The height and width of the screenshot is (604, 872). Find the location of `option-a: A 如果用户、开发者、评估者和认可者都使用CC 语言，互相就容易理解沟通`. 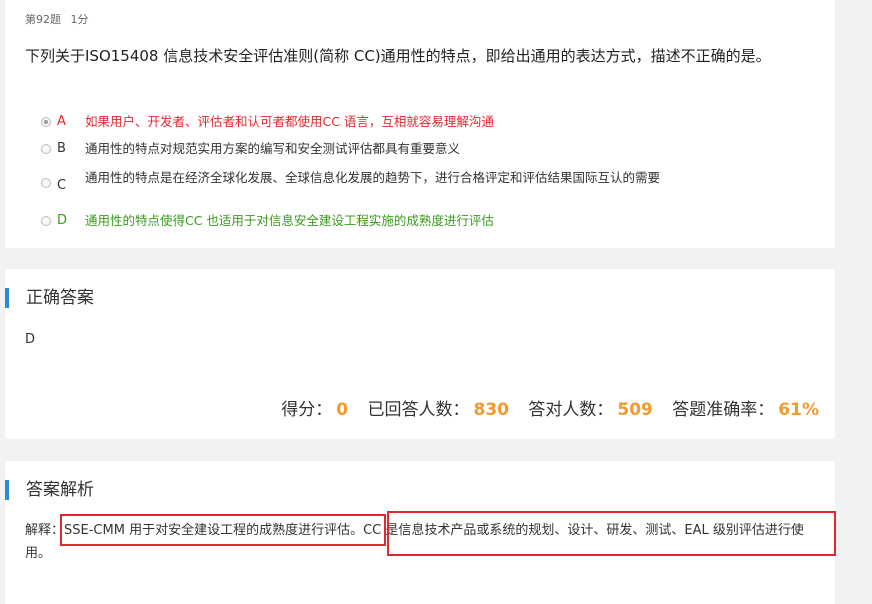

option-a: A 如果用户、开发者、评估者和认可者都使用CC 语言，互相就容易理解沟通 is located at coordinates (368, 121).